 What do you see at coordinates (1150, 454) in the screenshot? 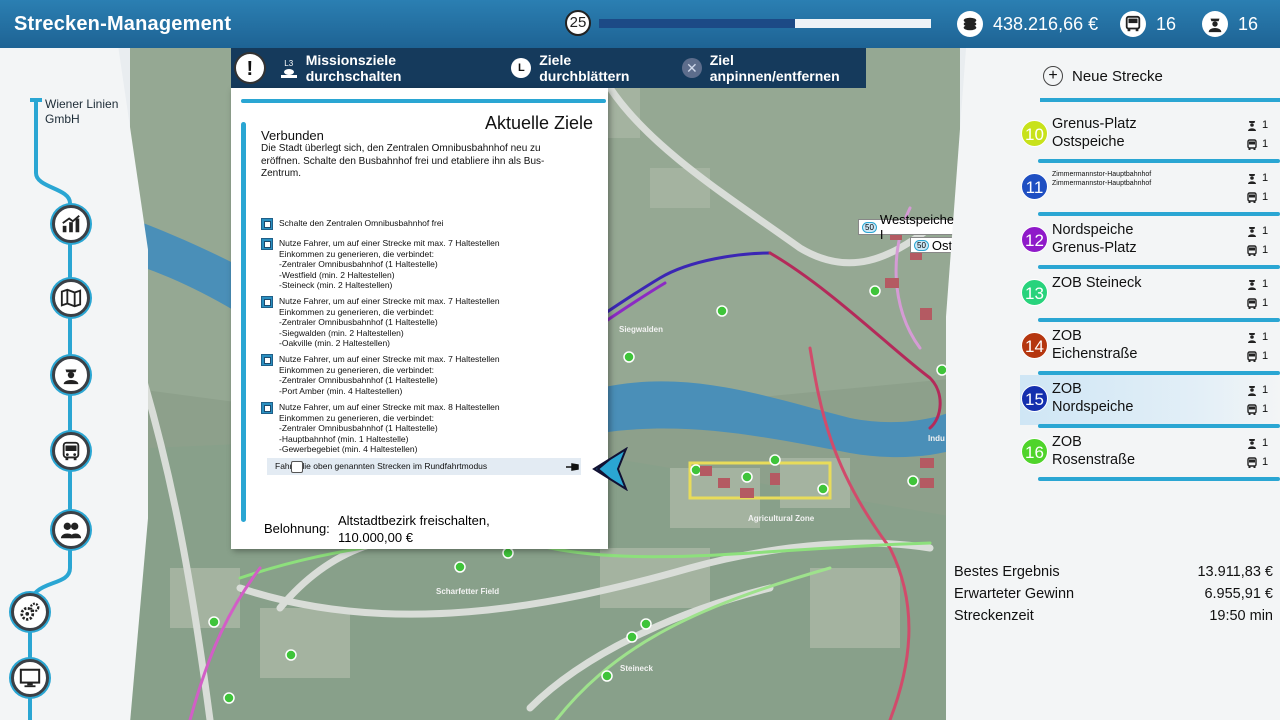
I see `route-item-16: 16 ZOB Rosenstraße 1 1` at bounding box center [1150, 454].